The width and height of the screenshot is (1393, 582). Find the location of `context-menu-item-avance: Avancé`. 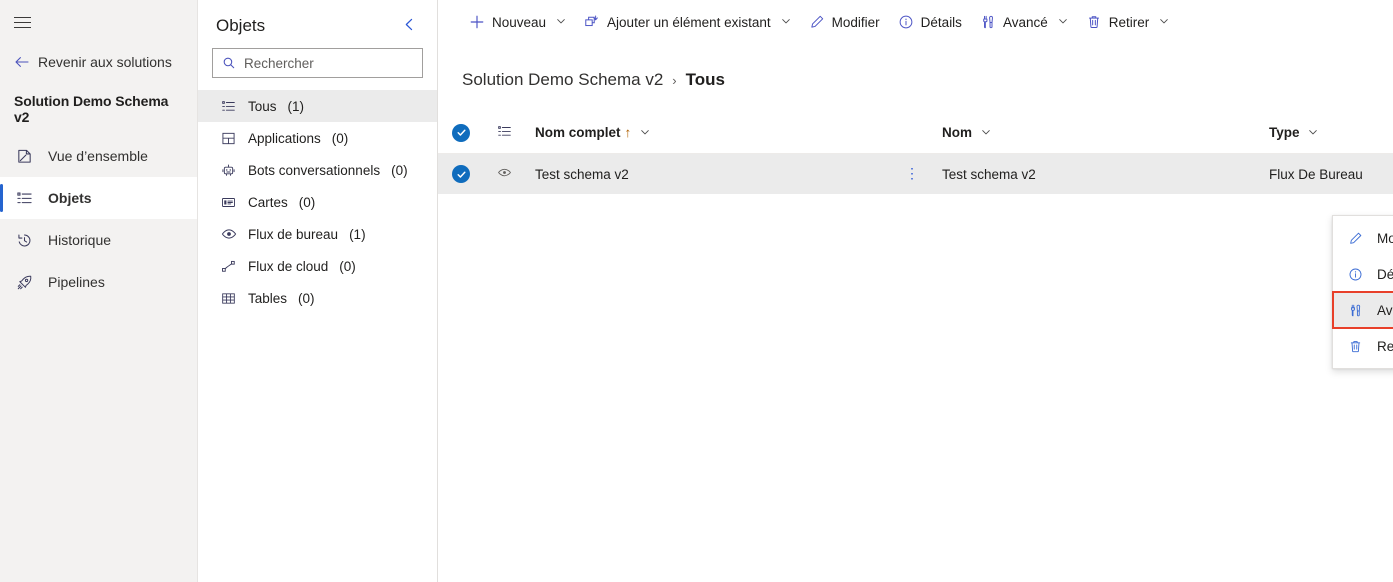

context-menu-item-avance: Avancé is located at coordinates (1362, 310).